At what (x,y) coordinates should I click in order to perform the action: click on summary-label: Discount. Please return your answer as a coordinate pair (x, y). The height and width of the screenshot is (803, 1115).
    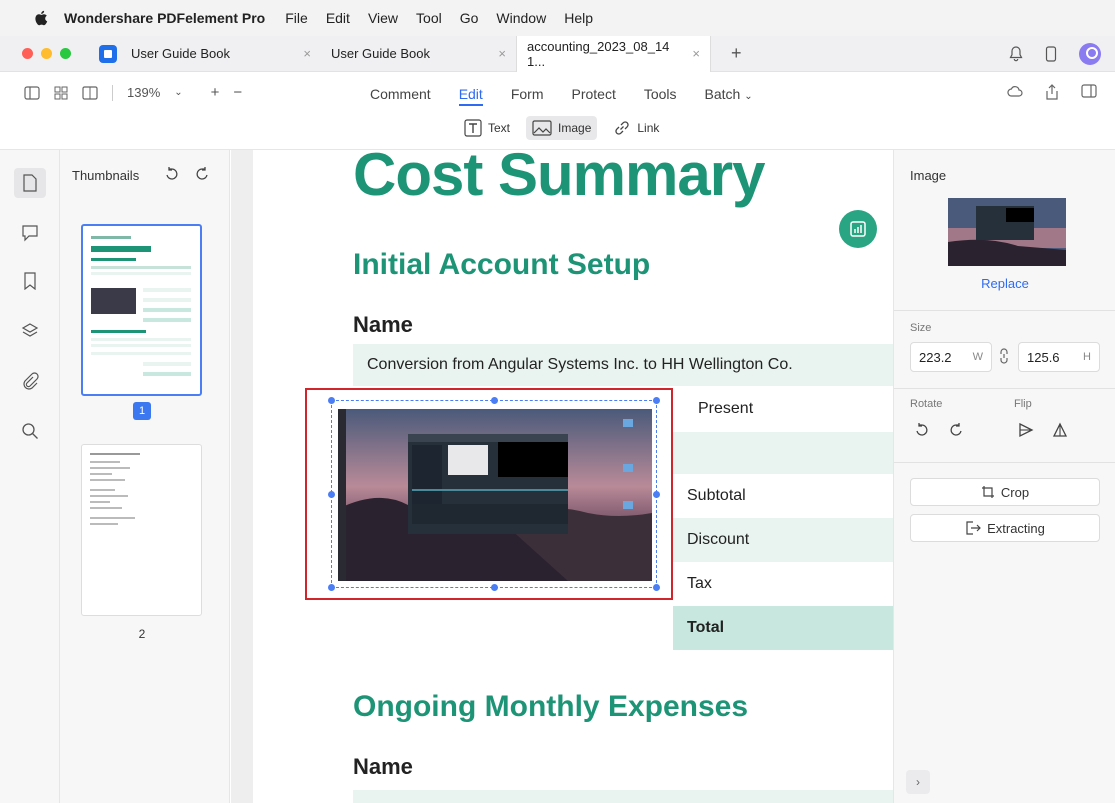
    Looking at the image, I should click on (718, 539).